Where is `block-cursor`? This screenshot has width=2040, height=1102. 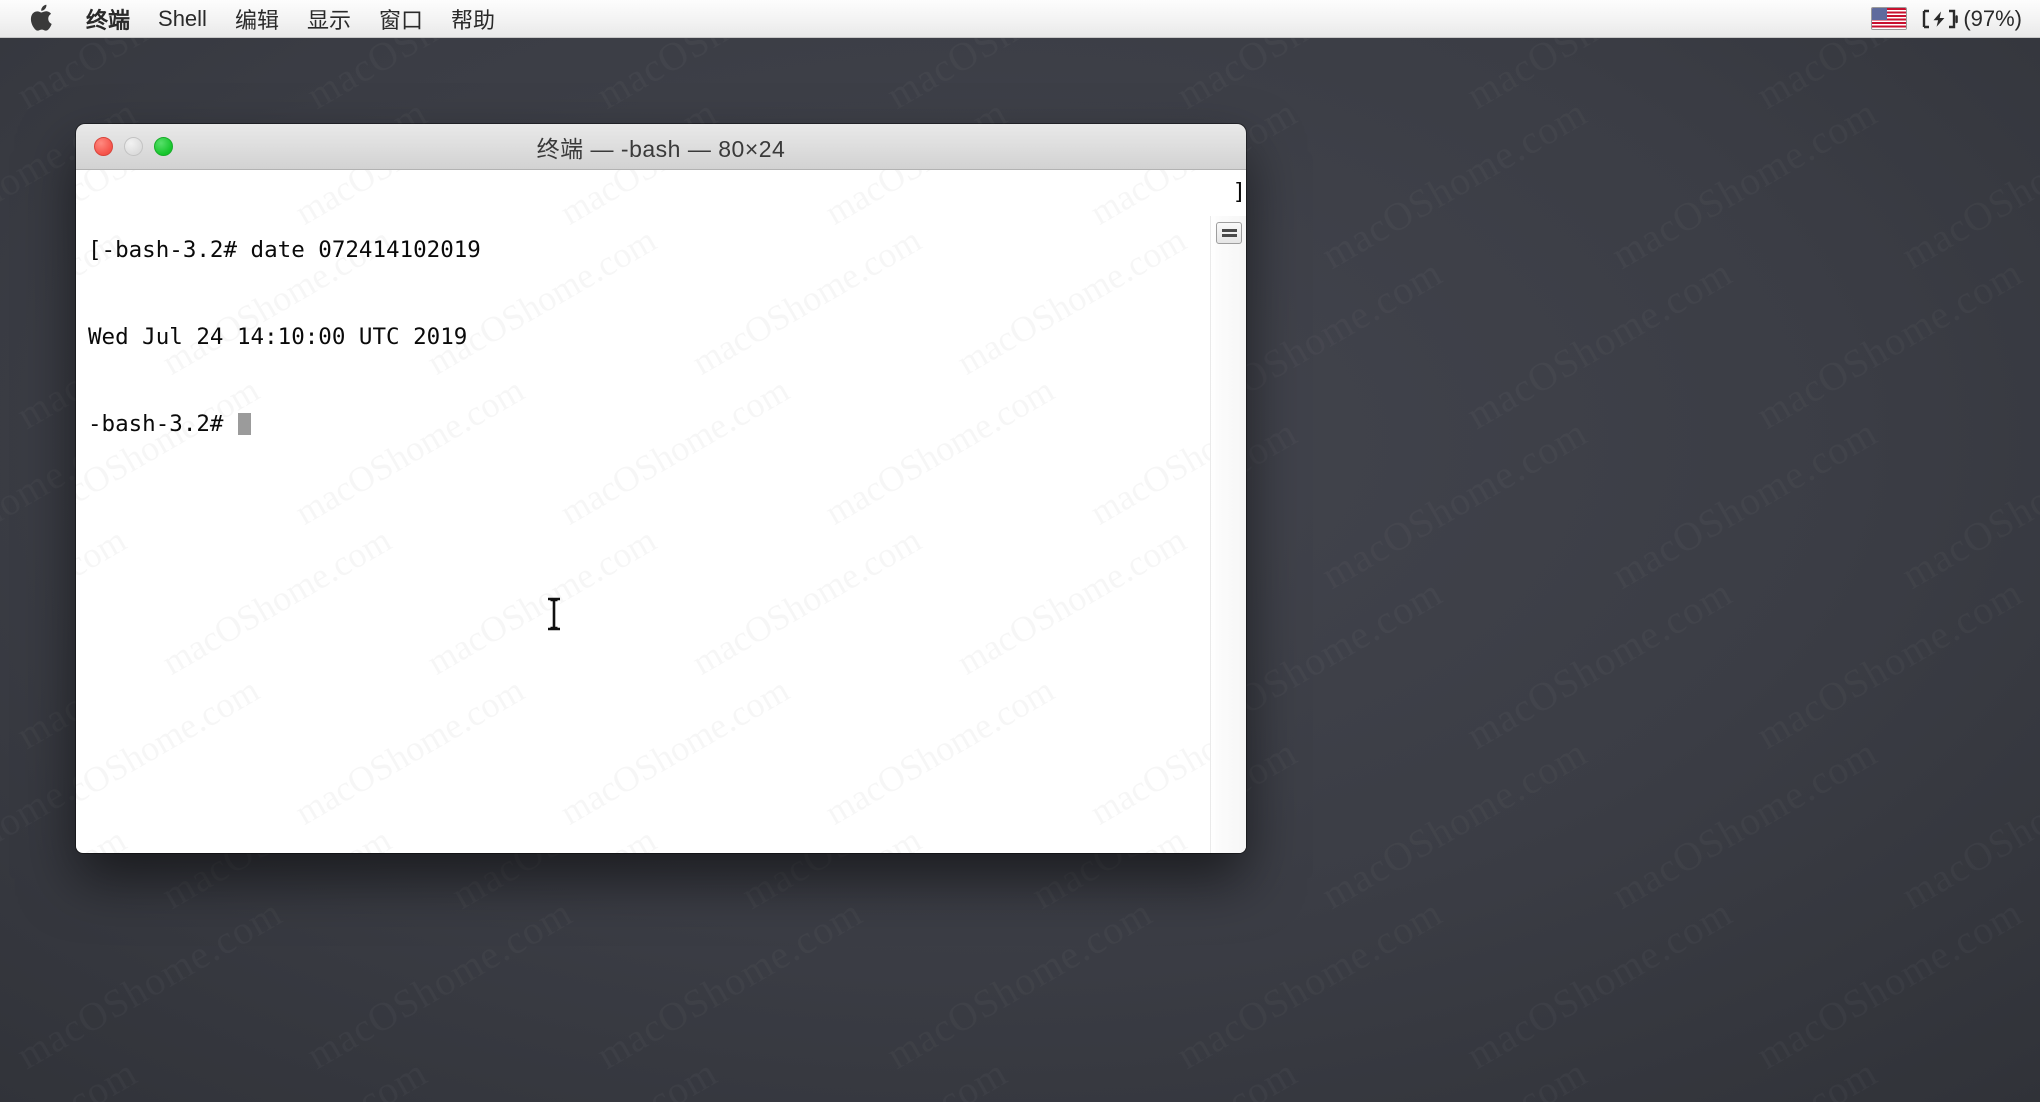 block-cursor is located at coordinates (245, 424).